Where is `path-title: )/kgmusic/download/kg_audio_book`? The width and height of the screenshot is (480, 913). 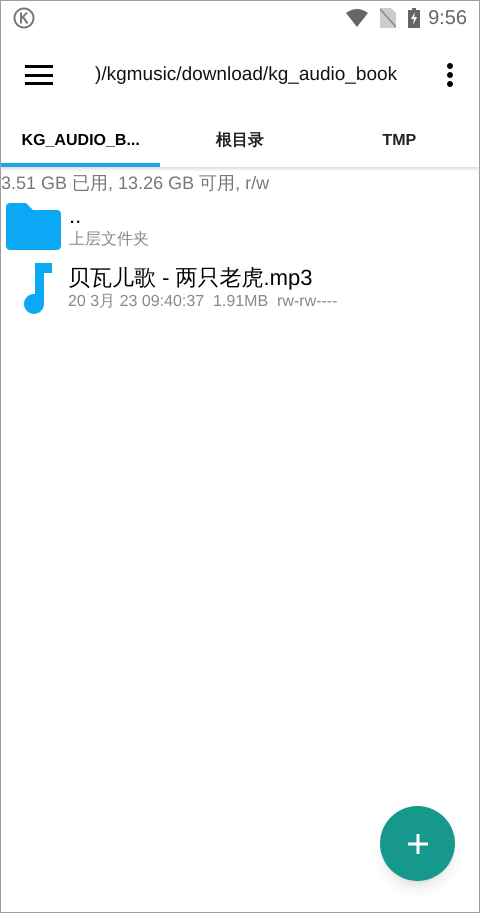 path-title: )/kgmusic/download/kg_audio_book is located at coordinates (246, 74).